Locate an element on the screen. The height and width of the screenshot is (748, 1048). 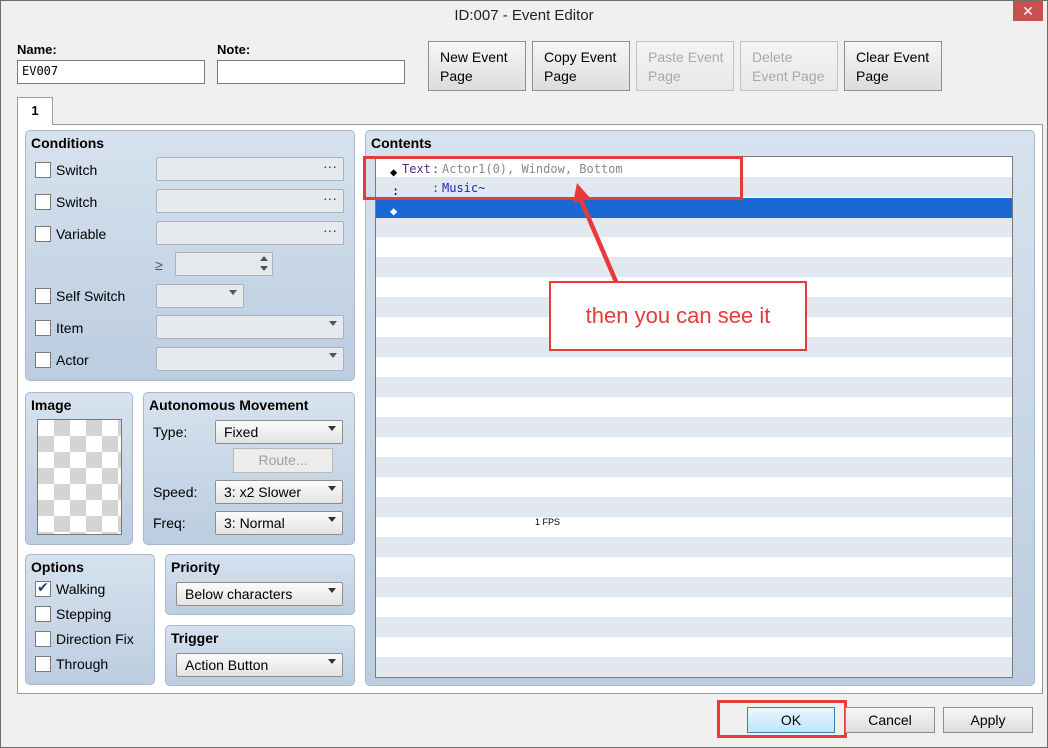
movement-freq-select: 3: Normal is located at coordinates (279, 523).